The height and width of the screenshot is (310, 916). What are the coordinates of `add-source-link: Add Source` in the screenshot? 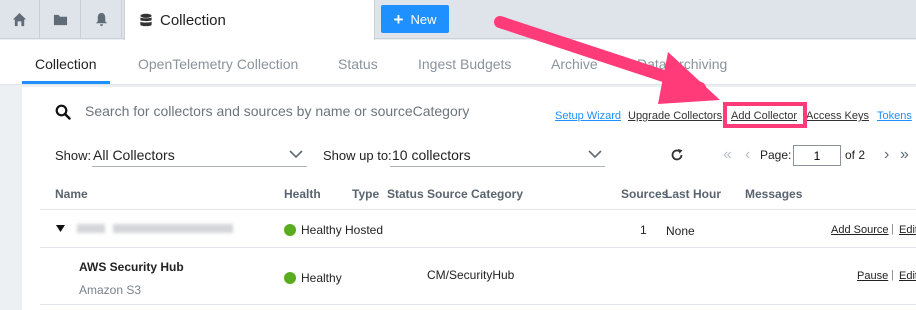 It's located at (859, 230).